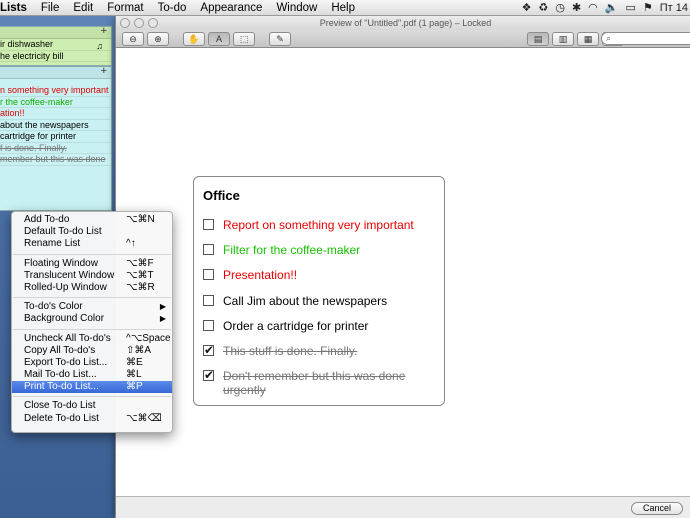 This screenshot has width=690, height=518. What do you see at coordinates (83, 8) in the screenshot?
I see `menu-edit: Edit` at bounding box center [83, 8].